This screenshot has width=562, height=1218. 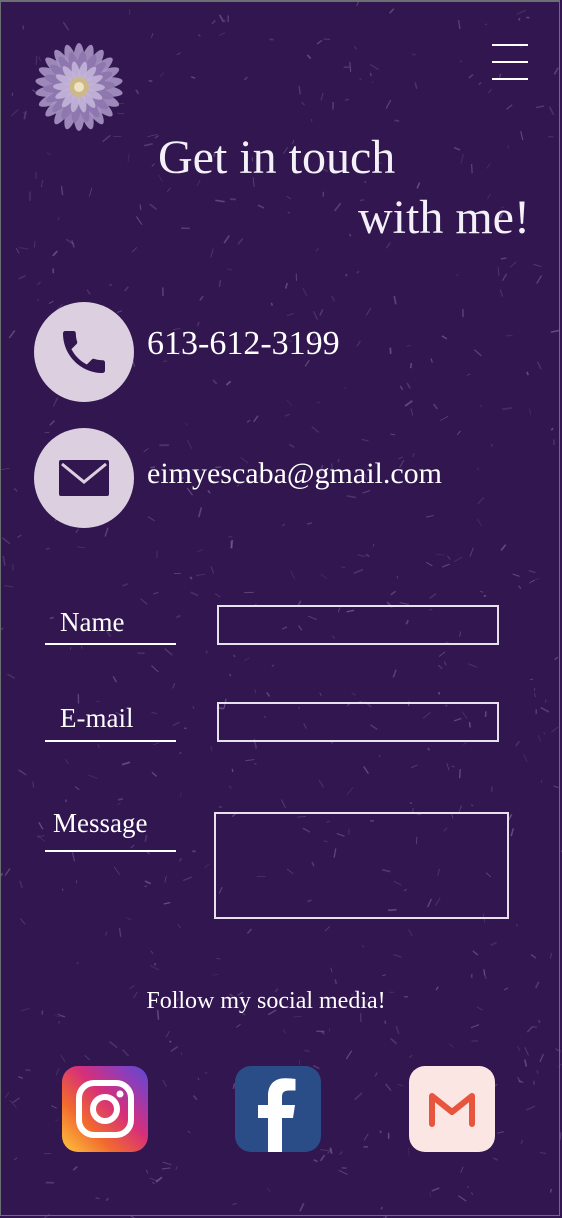 I want to click on phone-icon, so click(x=84, y=352).